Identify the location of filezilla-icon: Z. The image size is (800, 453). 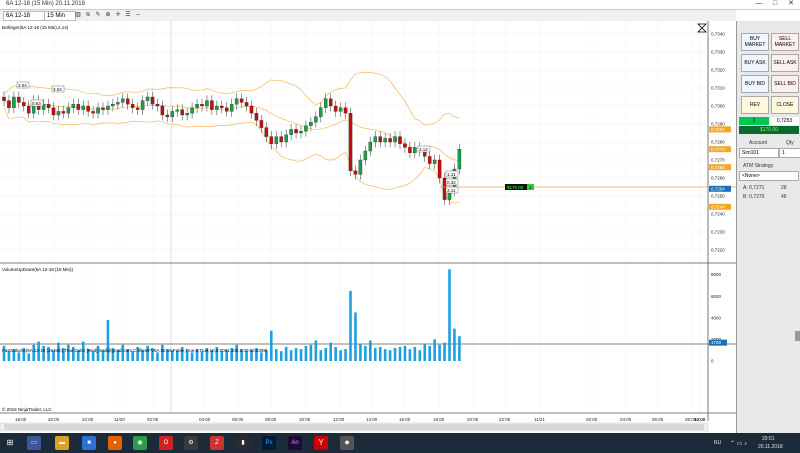
(217, 443).